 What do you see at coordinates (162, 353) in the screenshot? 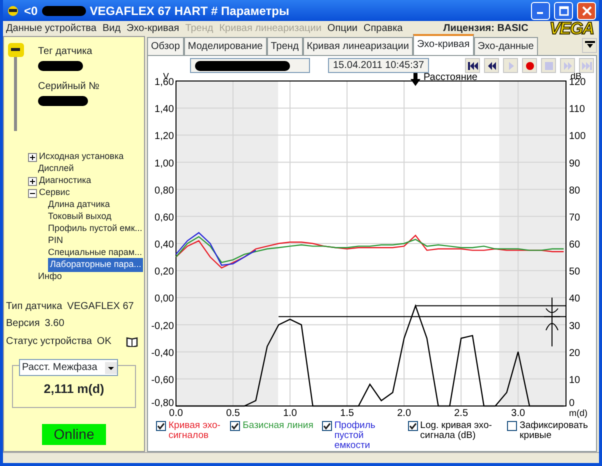
I see `y-axis-label: -0,40` at bounding box center [162, 353].